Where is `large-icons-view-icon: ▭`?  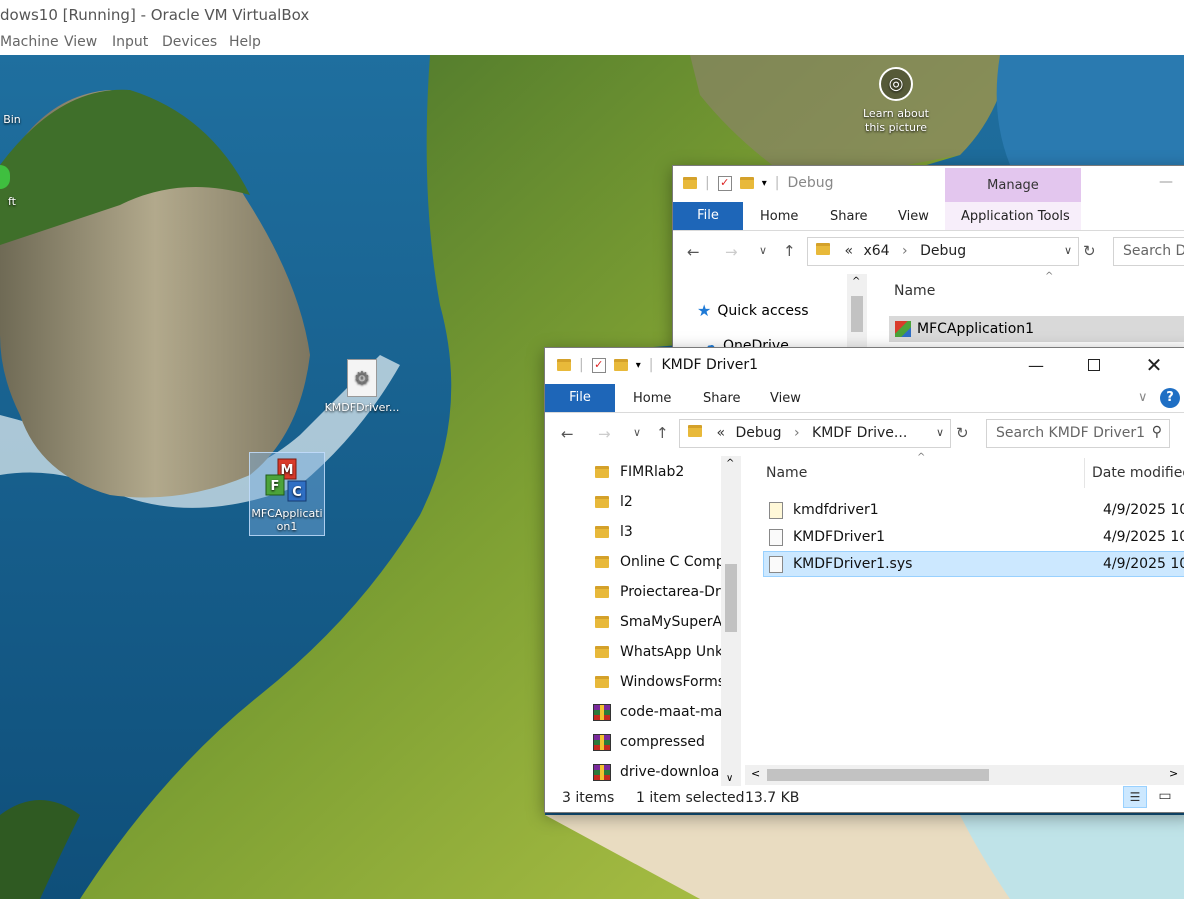 large-icons-view-icon: ▭ is located at coordinates (1165, 797).